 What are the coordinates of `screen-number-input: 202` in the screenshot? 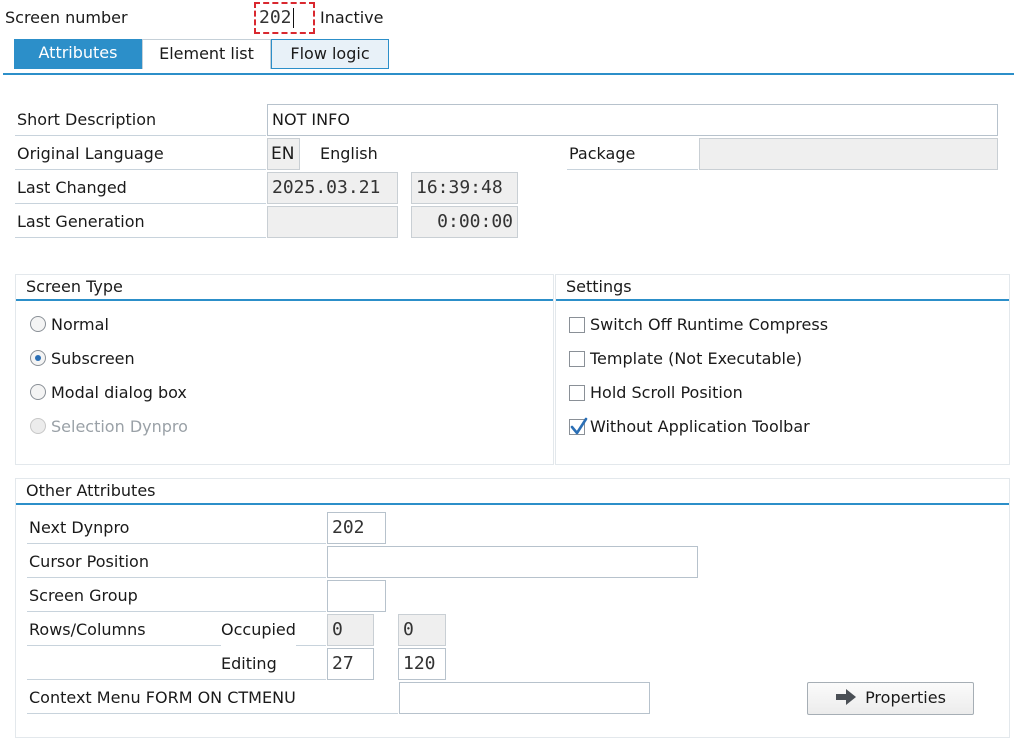 It's located at (284, 18).